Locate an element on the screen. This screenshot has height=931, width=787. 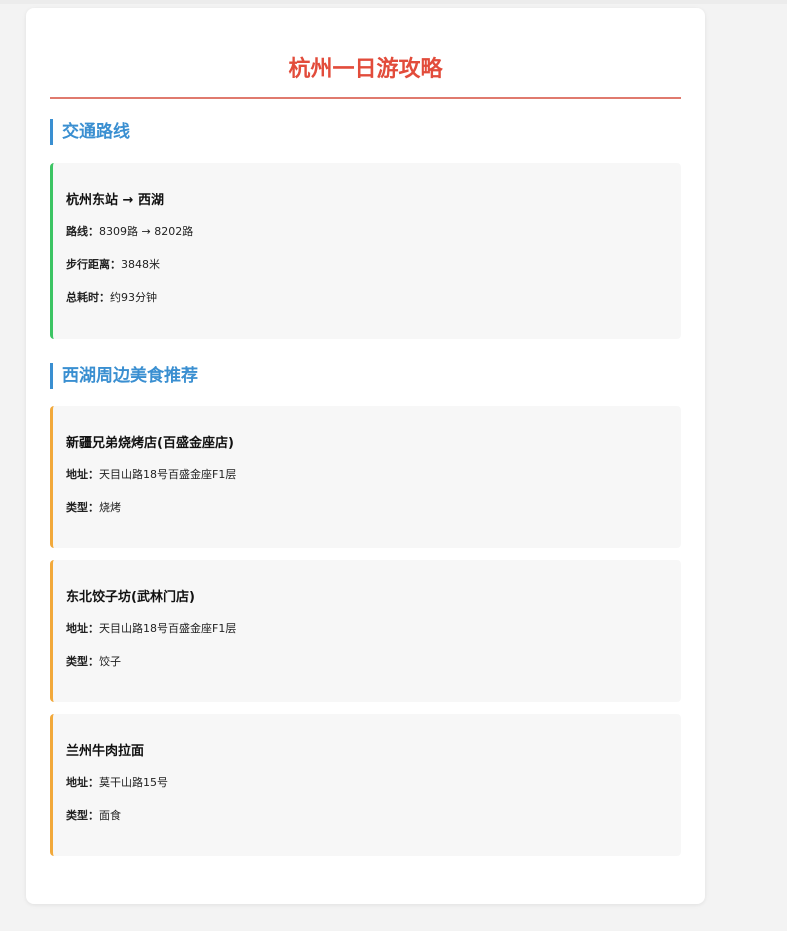
restaurant-card: 东北饺子坊(武林门店) 地址：天目山路18号百盛金座F1层 类型：饺子 is located at coordinates (365, 631).